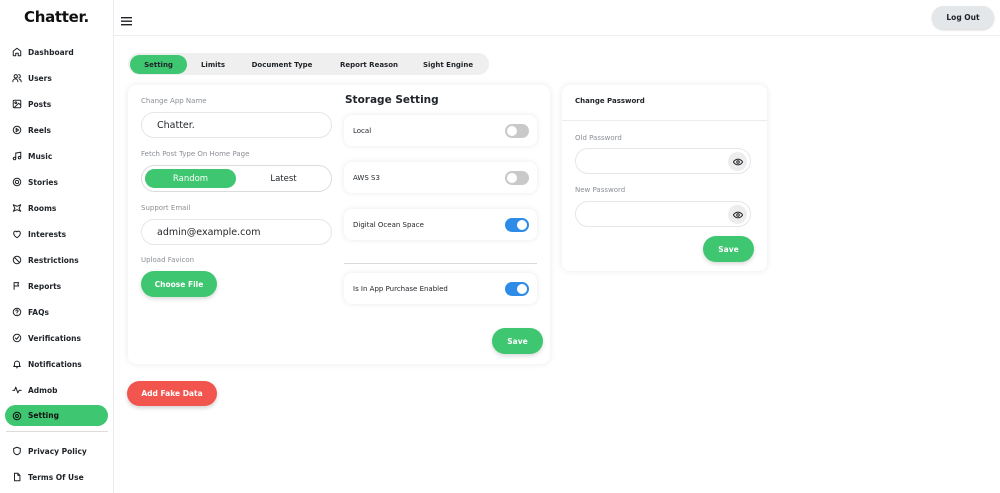 Image resolution: width=1000 pixels, height=493 pixels. I want to click on sidebar-item-label: Setting, so click(43, 415).